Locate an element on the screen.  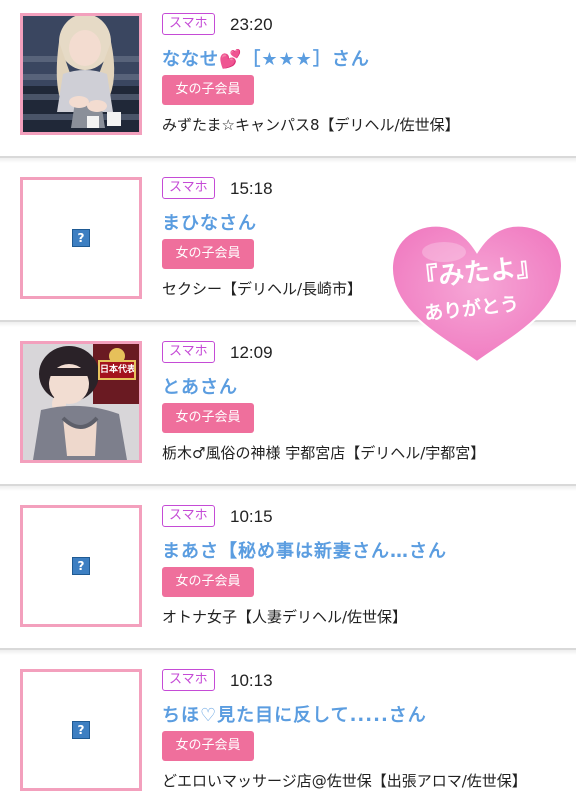
visit-time: 15:18 is located at coordinates (251, 188).